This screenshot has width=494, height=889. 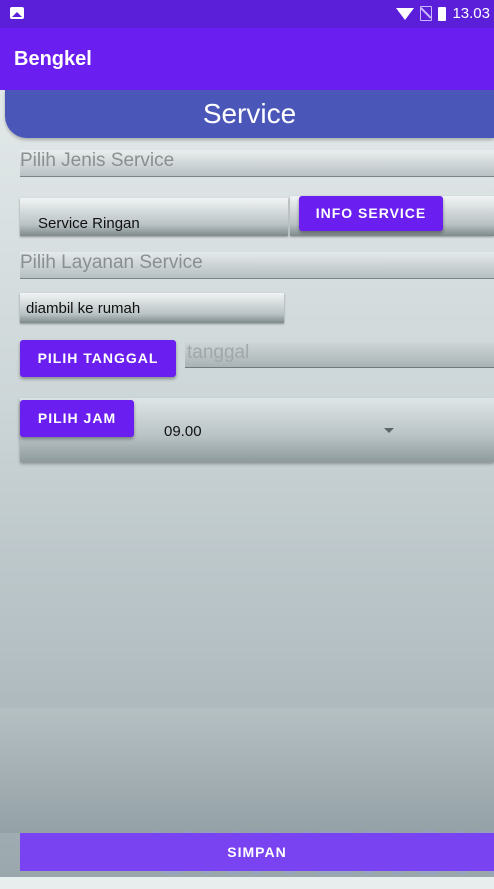 I want to click on status-bar: 13.03, so click(x=247, y=14).